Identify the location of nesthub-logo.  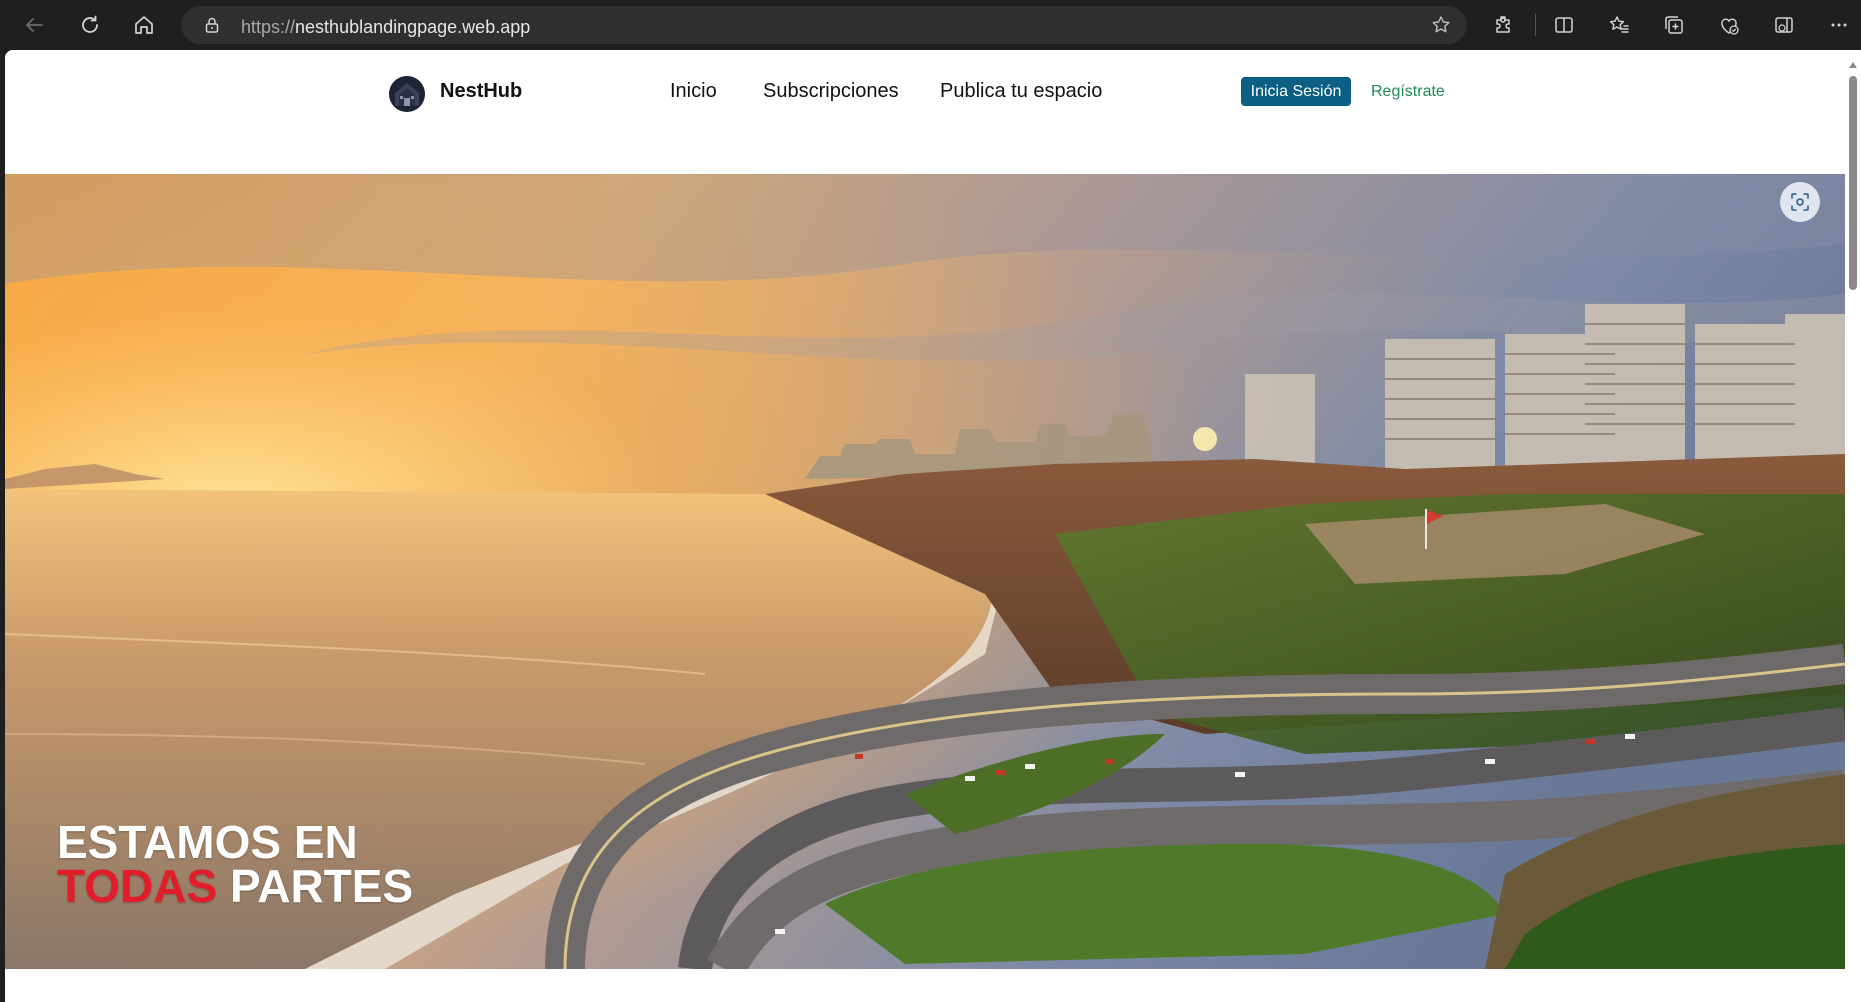
(407, 94).